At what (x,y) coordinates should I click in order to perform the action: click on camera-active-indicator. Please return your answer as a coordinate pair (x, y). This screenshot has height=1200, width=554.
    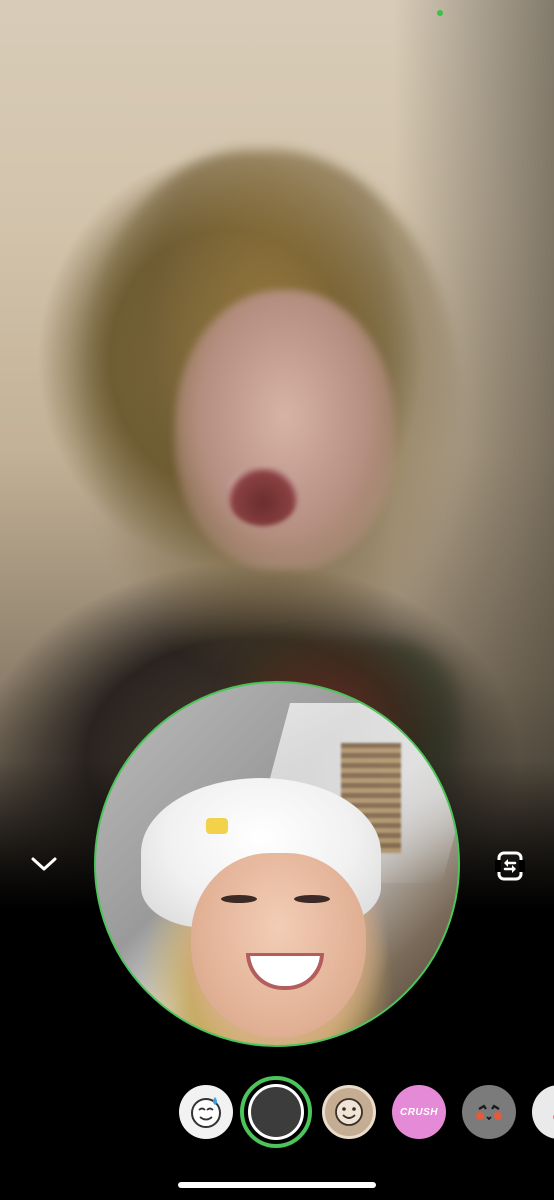
    Looking at the image, I should click on (440, 13).